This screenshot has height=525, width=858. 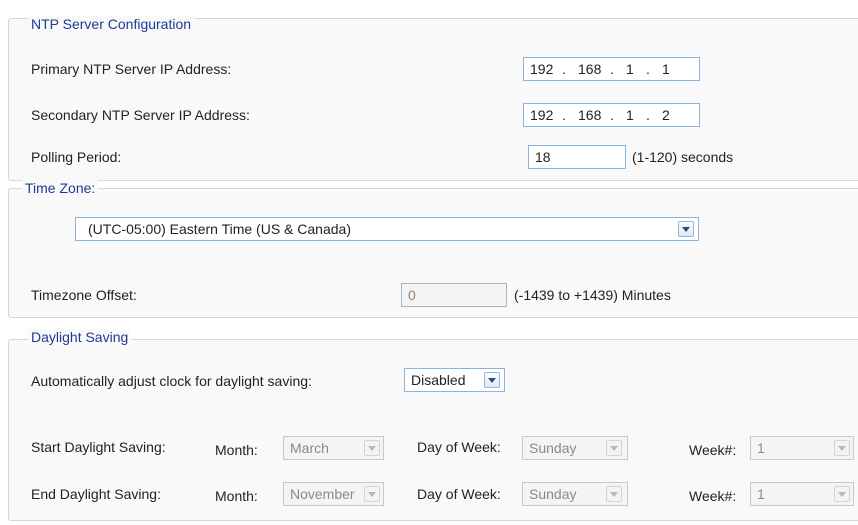 I want to click on end-month-label: Month:, so click(x=236, y=496).